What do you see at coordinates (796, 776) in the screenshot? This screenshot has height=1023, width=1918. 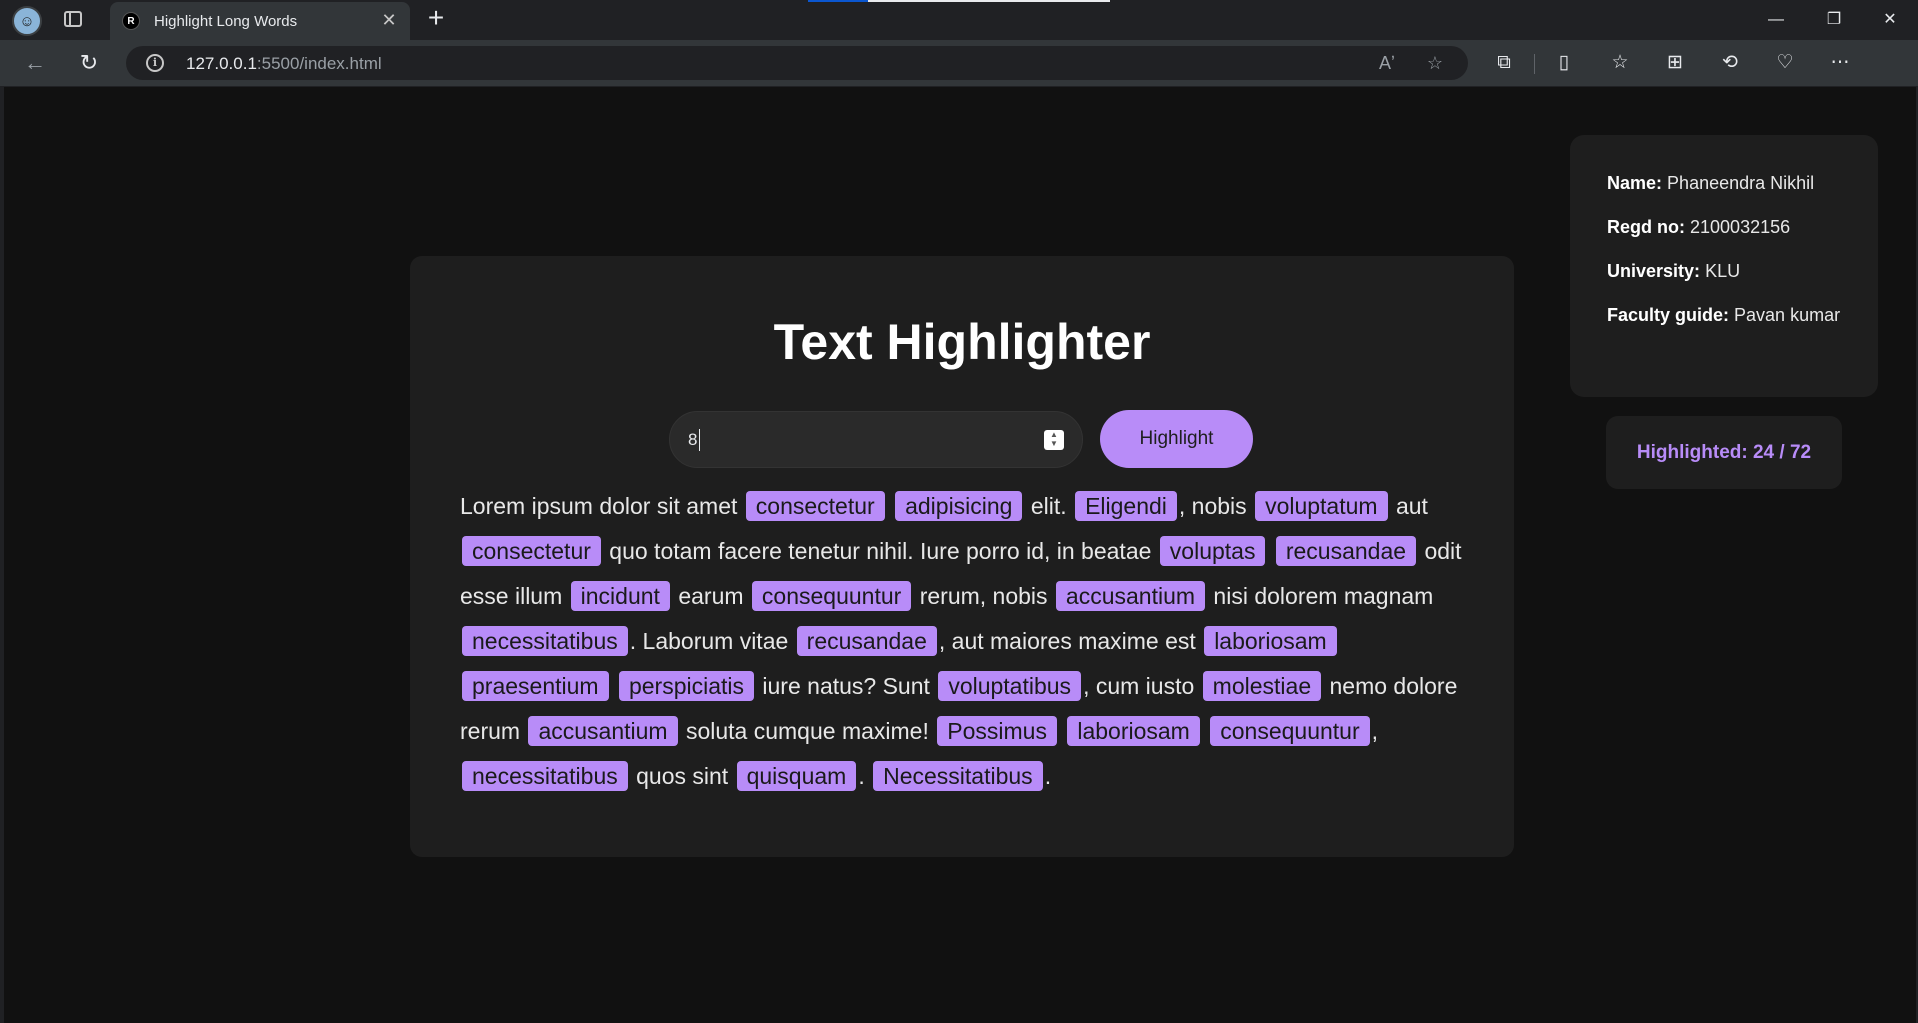 I see `highlighted-word: quisquam` at bounding box center [796, 776].